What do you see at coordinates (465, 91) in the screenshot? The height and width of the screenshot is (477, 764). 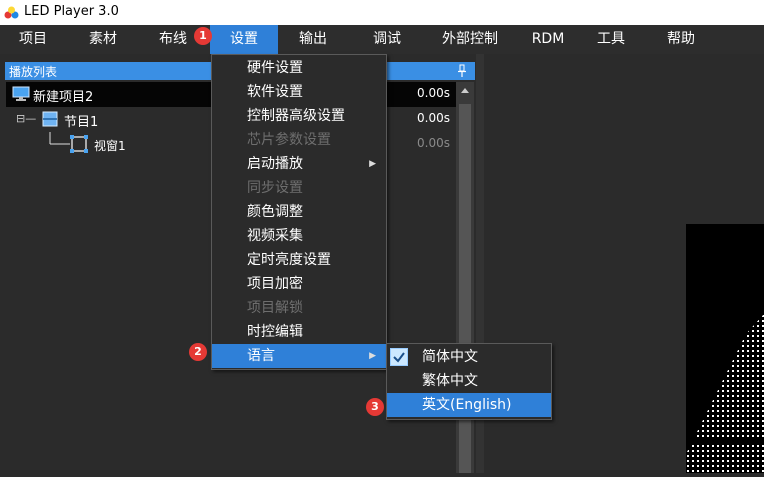 I see `scroll-up-icon` at bounding box center [465, 91].